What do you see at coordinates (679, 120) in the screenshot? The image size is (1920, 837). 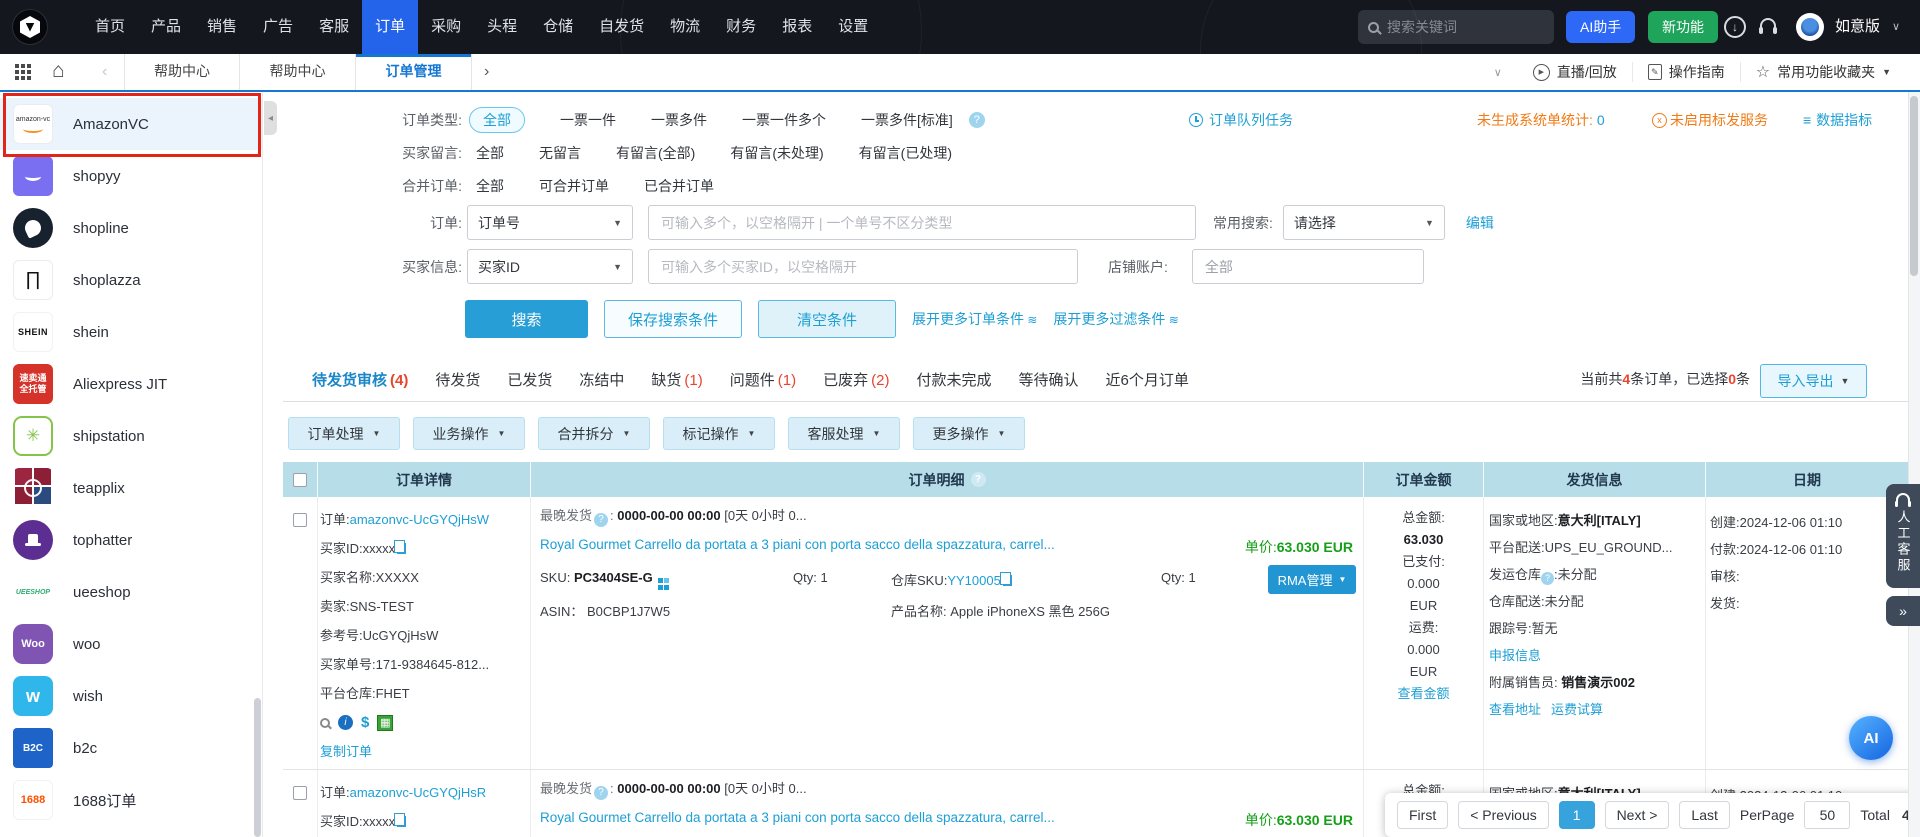 I see `filter-option: 一票多件` at bounding box center [679, 120].